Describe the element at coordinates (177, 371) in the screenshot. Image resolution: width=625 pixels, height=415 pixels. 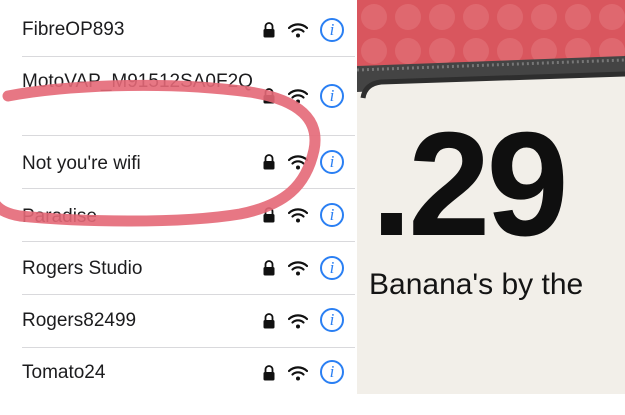
I see `wifi-network-row: Tomato24 i` at that location.